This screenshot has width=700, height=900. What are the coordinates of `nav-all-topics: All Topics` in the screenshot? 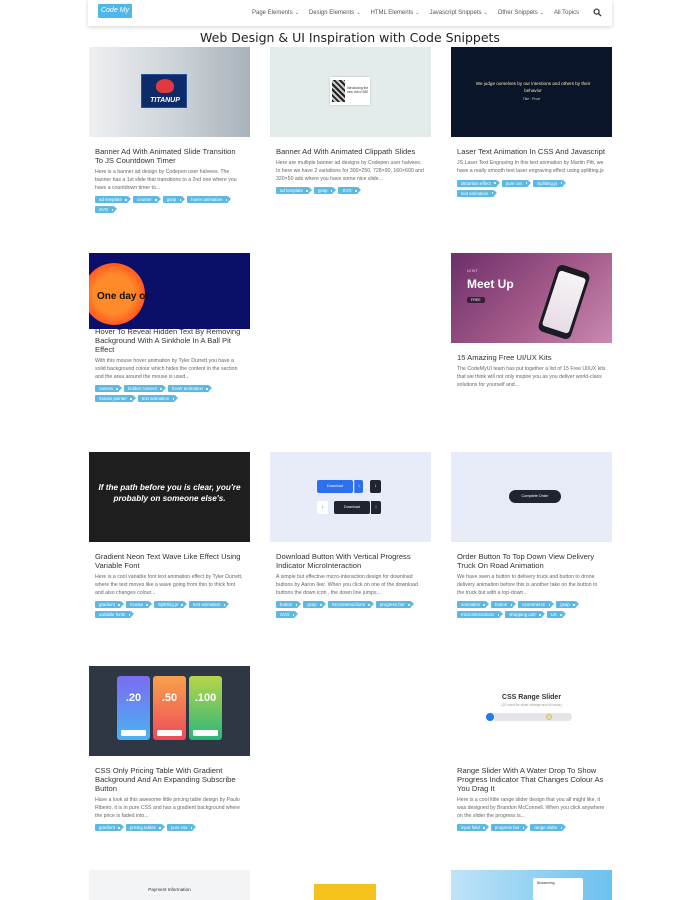 It's located at (566, 13).